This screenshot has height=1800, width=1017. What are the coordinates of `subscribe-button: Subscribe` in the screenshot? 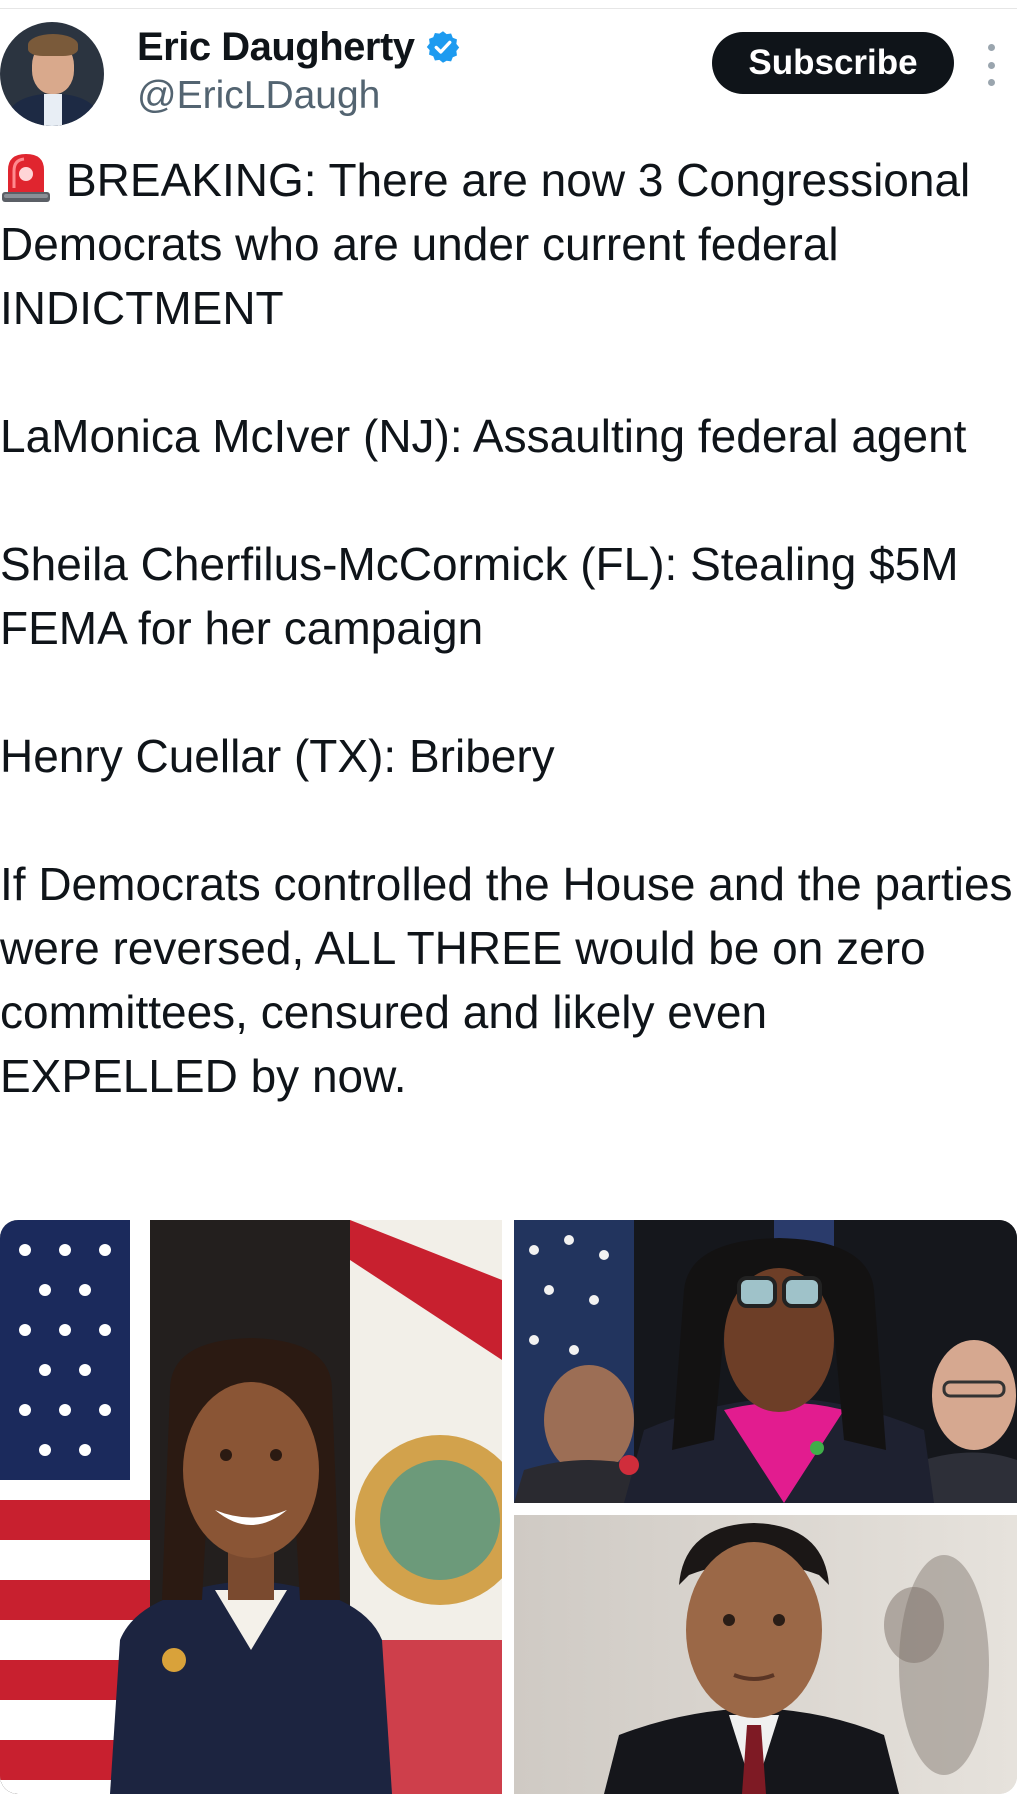 It's located at (833, 63).